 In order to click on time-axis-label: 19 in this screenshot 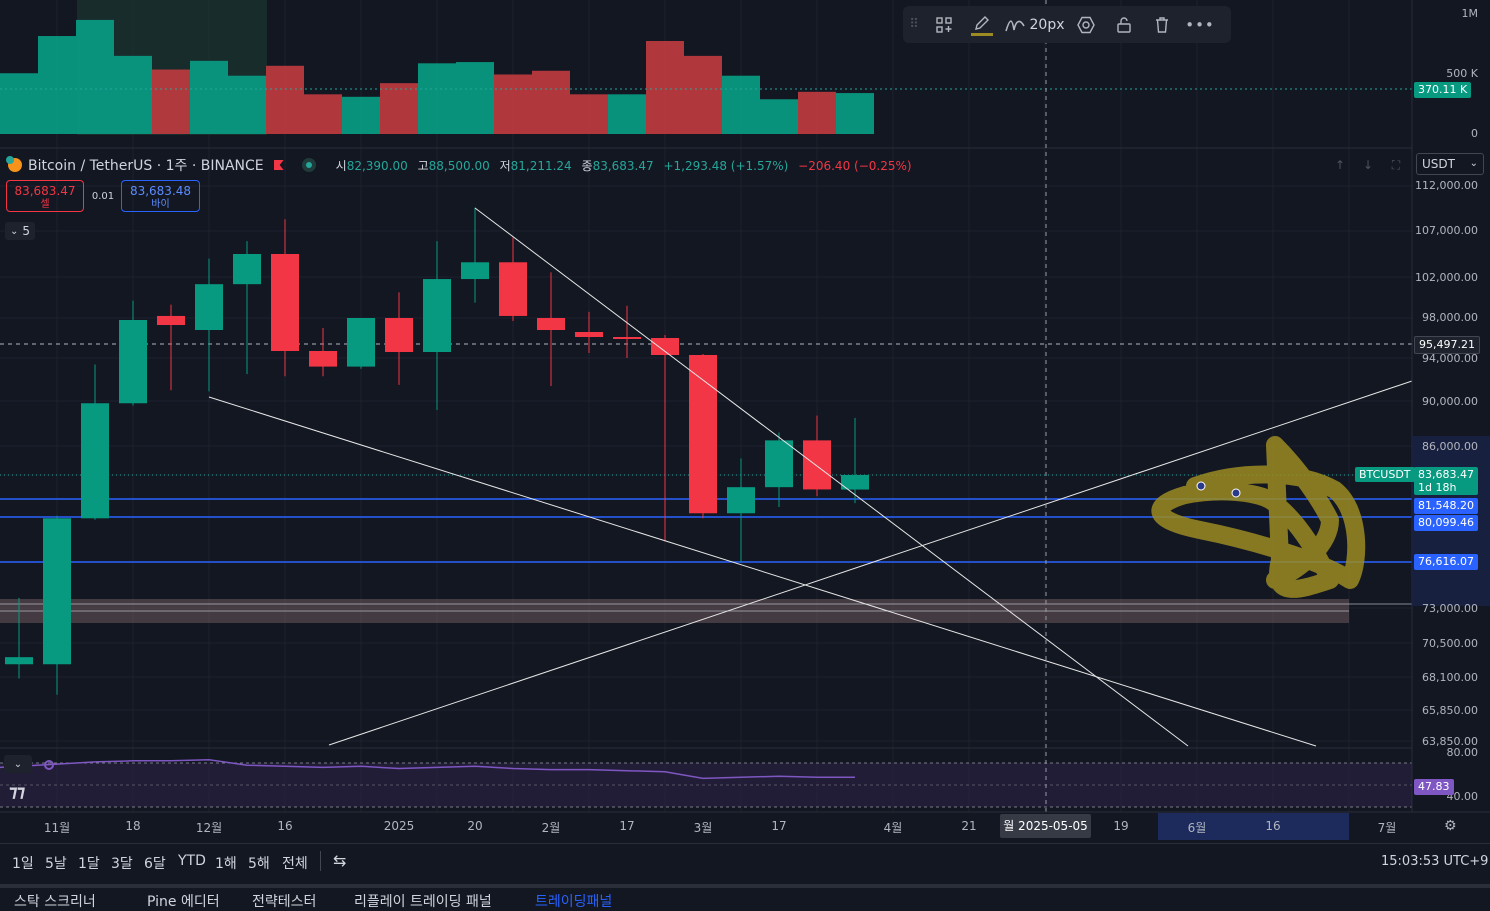, I will do `click(1121, 826)`.